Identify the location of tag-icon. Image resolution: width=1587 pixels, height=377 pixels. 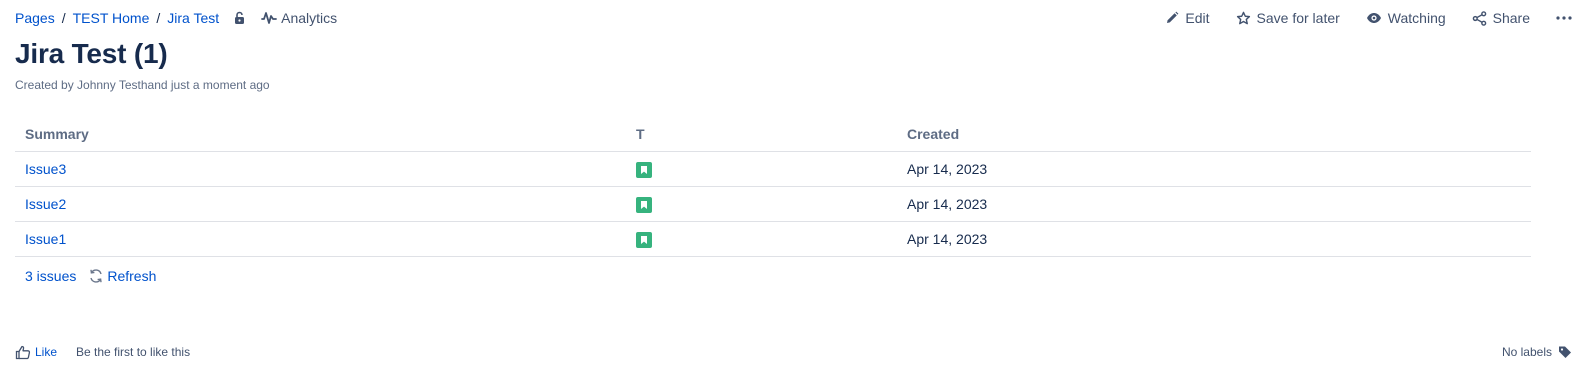
(1565, 352).